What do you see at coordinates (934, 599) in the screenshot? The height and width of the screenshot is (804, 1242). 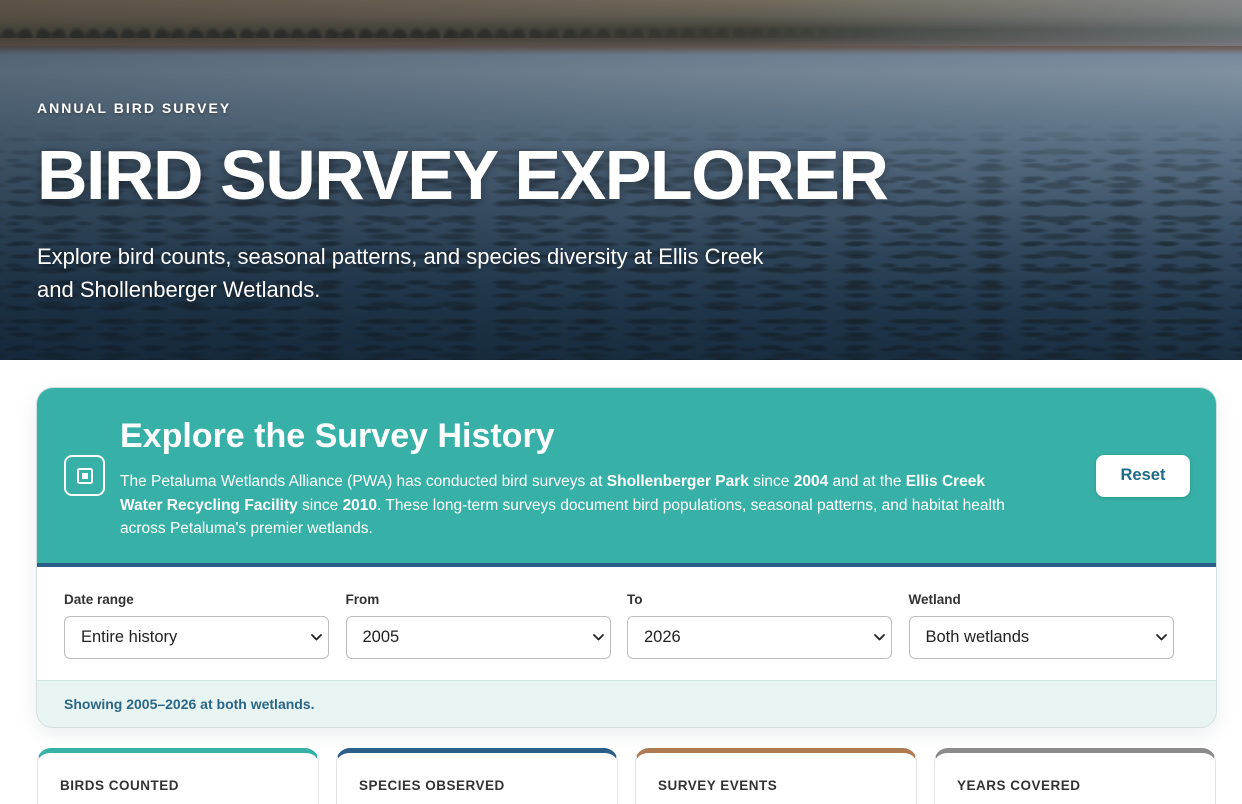 I see `wetland-label: Wetland` at bounding box center [934, 599].